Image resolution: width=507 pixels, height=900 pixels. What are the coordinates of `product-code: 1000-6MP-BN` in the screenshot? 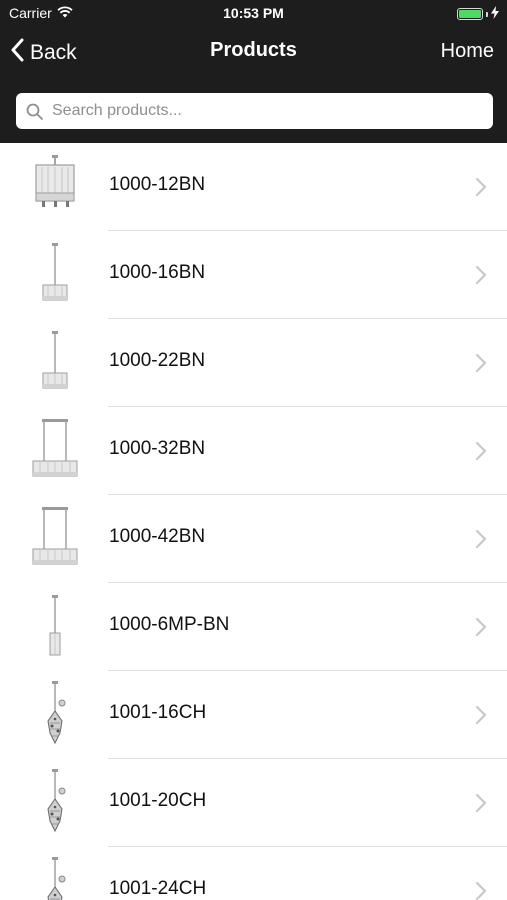 It's located at (169, 624).